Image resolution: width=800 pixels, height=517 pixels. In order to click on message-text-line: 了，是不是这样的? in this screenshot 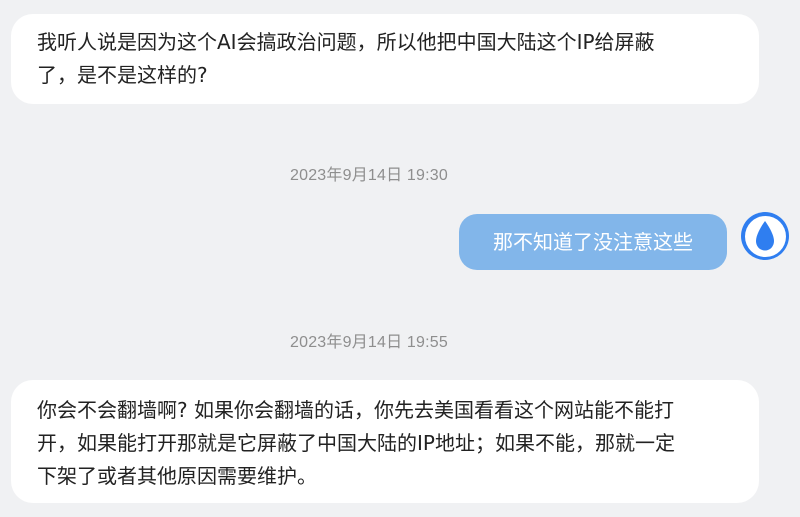, I will do `click(122, 75)`.